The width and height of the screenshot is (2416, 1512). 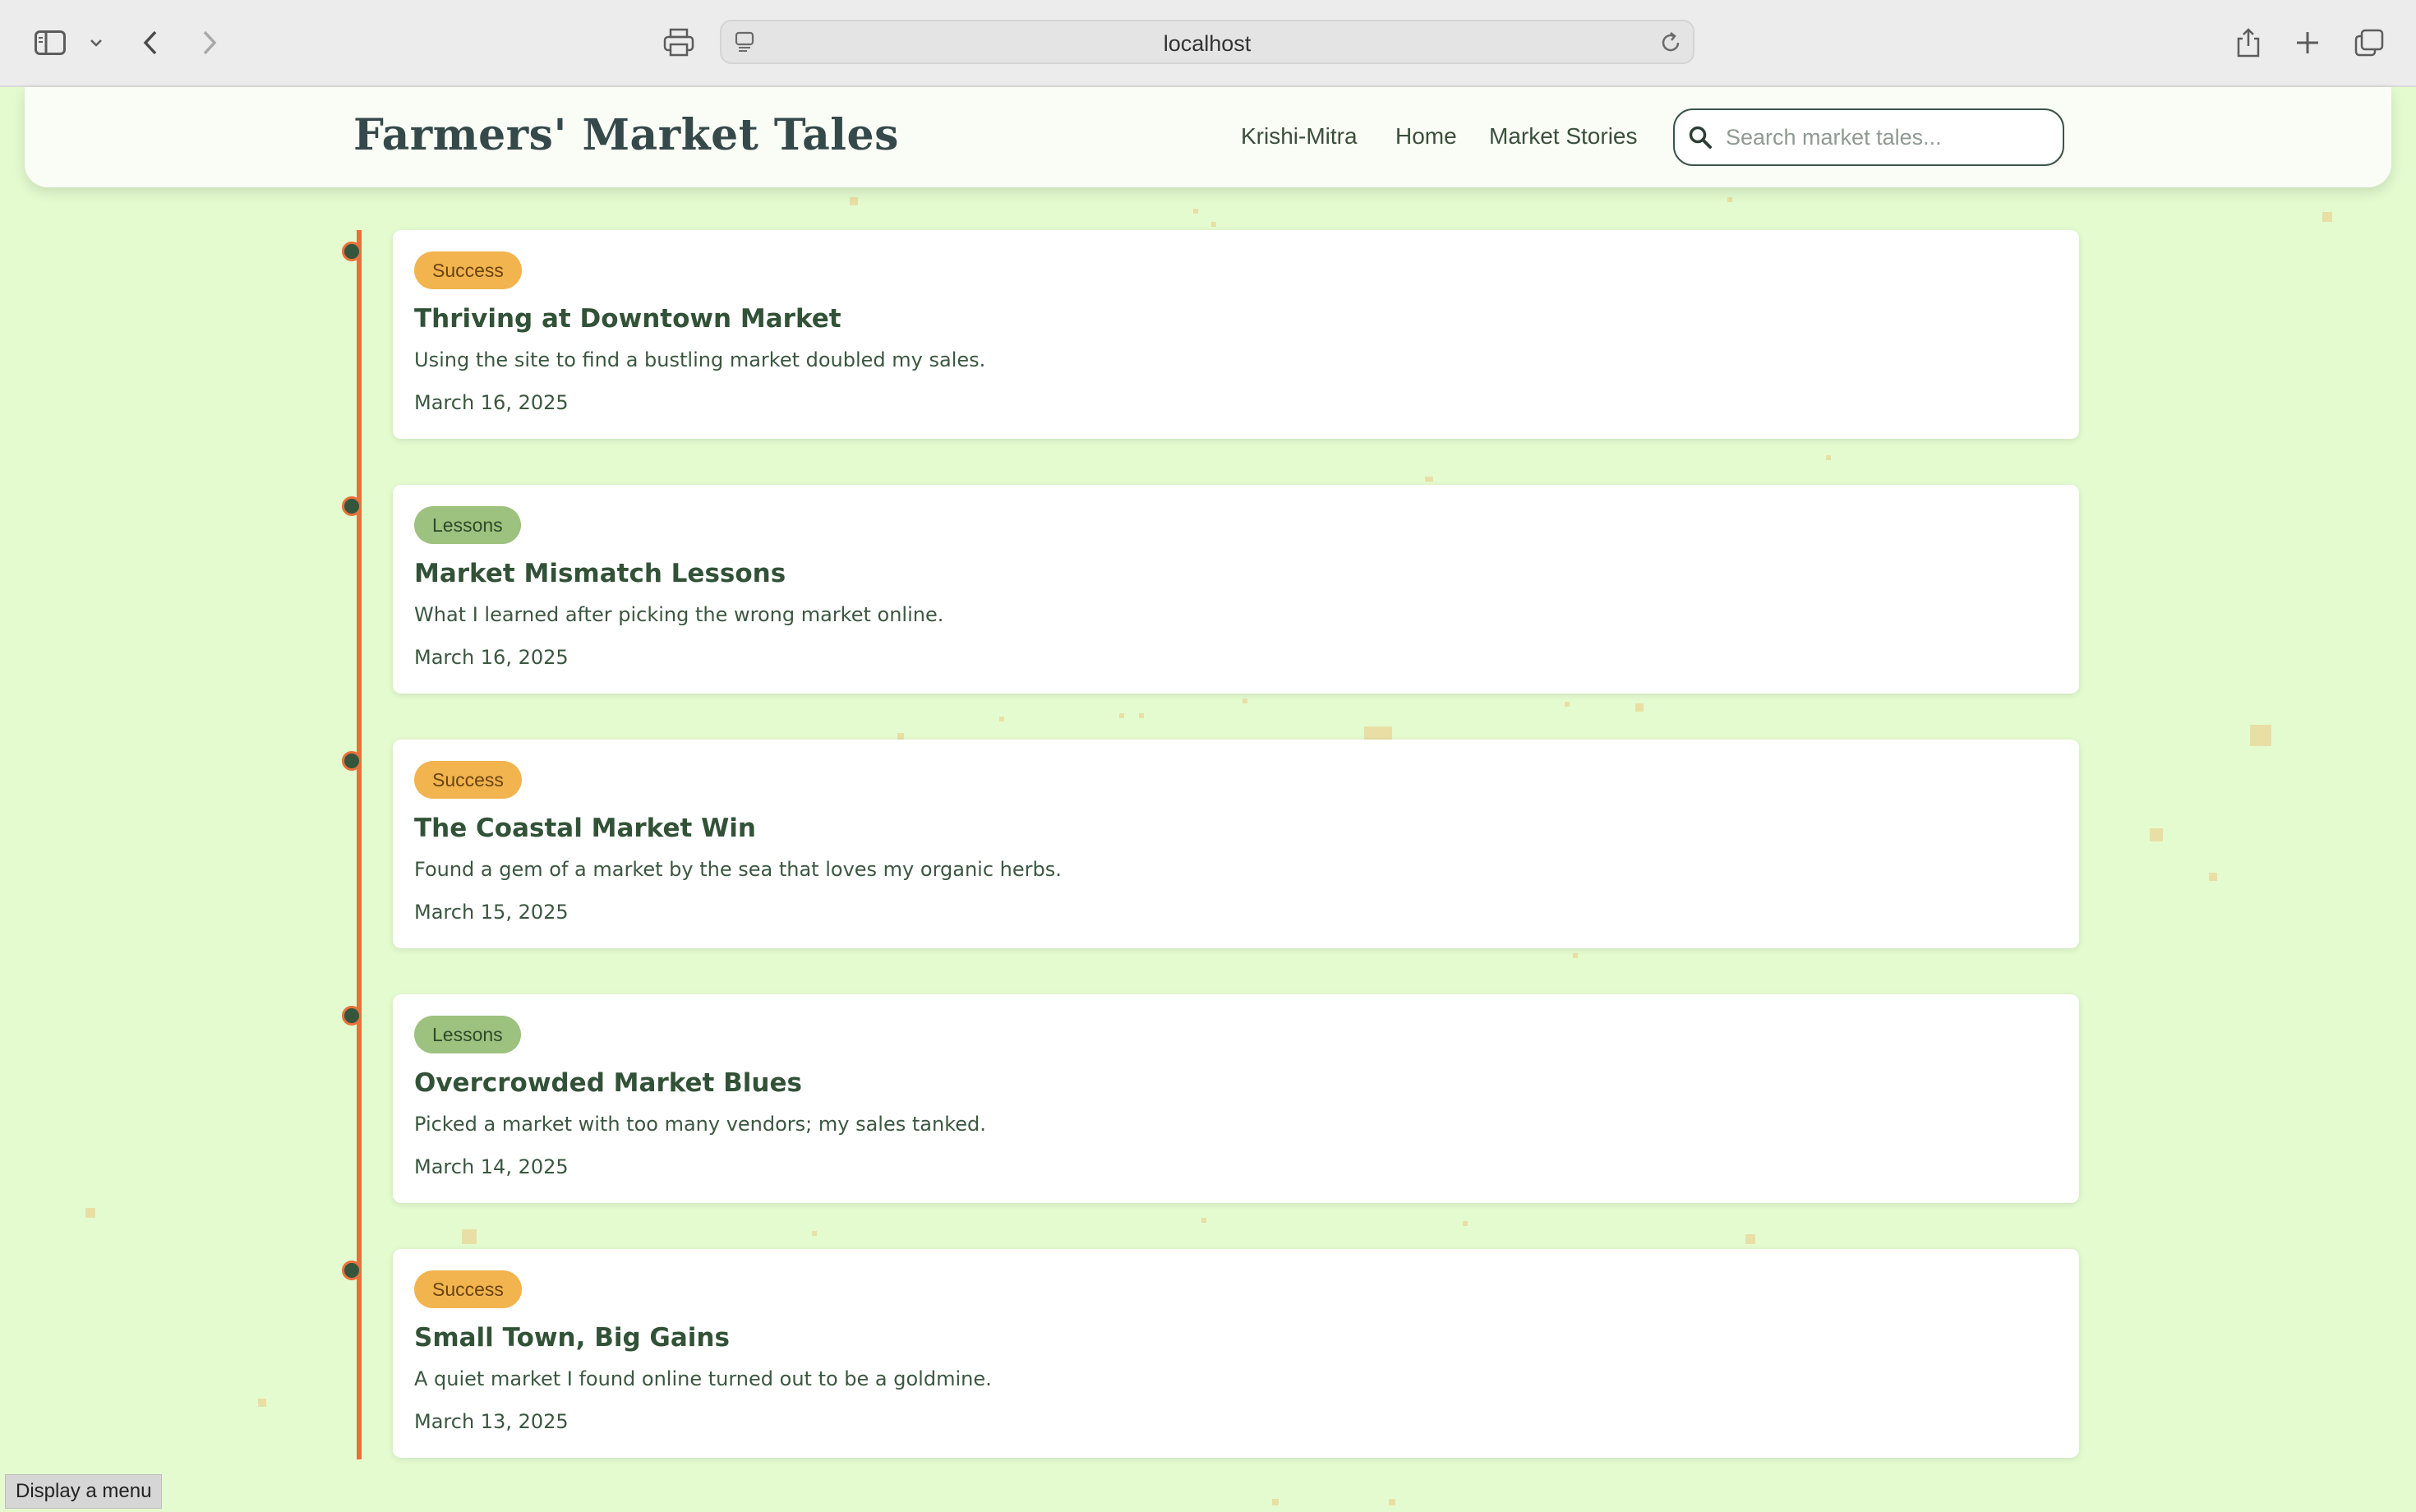 I want to click on sidebar-toggle-icon, so click(x=50, y=42).